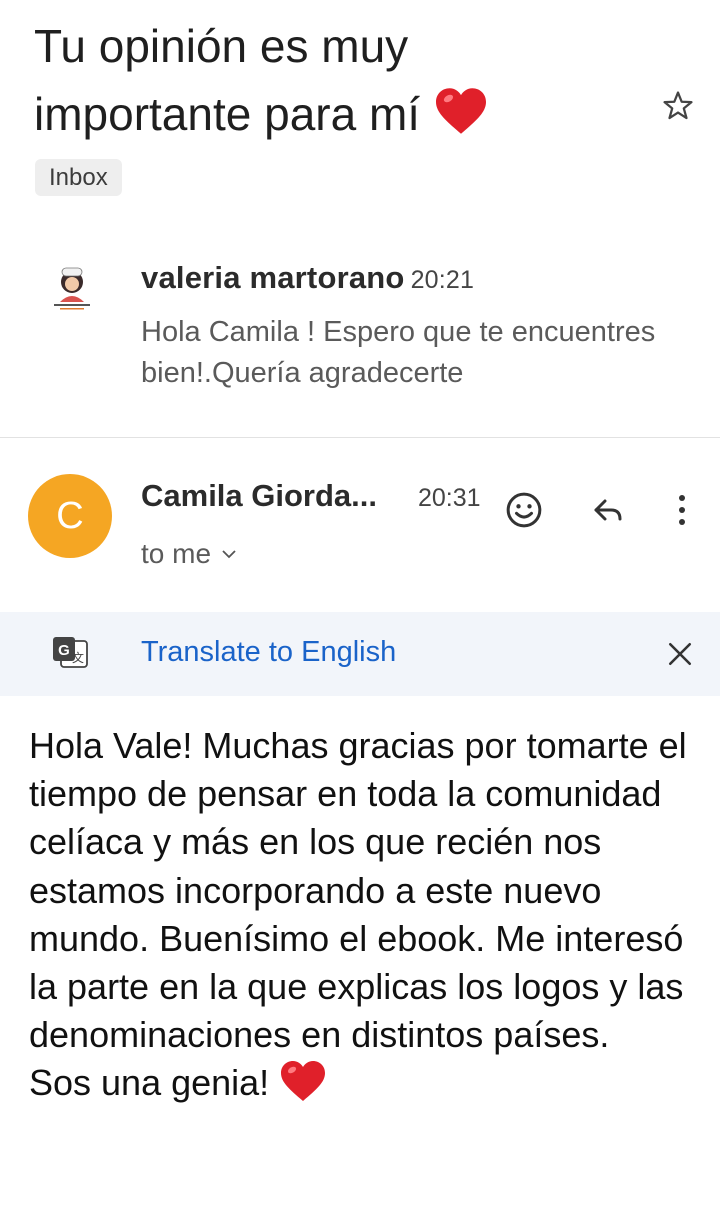 This screenshot has height=1230, width=720. Describe the element at coordinates (268, 652) in the screenshot. I see `translate-to-english-link: Translate to English` at that location.